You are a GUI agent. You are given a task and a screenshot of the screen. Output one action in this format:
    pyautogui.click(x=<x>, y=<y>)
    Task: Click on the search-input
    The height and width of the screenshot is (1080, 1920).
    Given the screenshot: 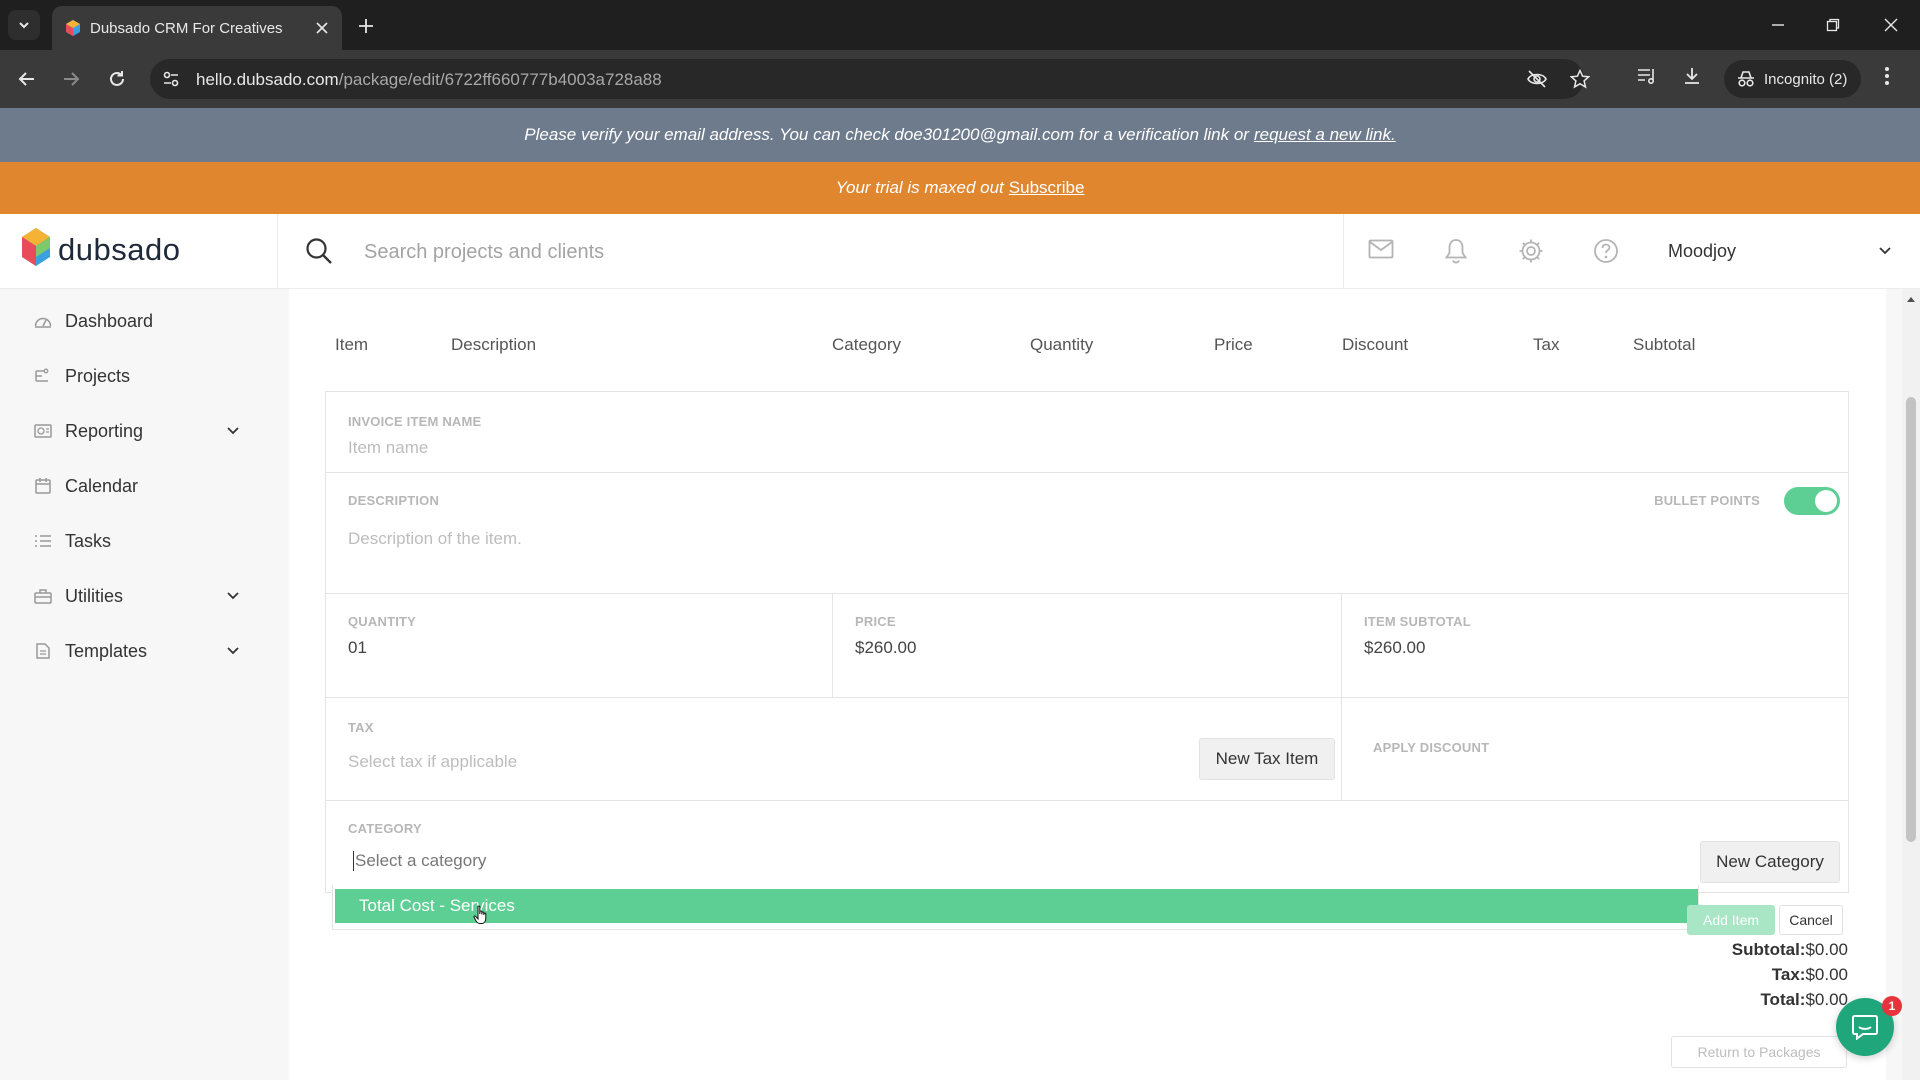 What is the action you would take?
    pyautogui.click(x=824, y=252)
    